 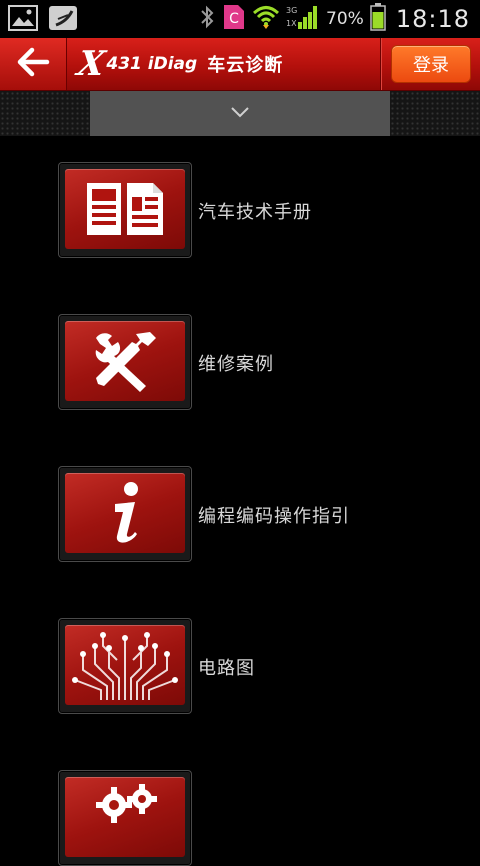 I want to click on info-icon, so click(x=125, y=513).